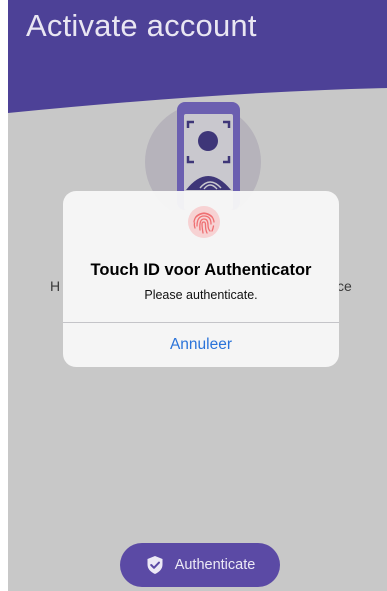 The height and width of the screenshot is (591, 387). I want to click on shield-check-icon, so click(155, 565).